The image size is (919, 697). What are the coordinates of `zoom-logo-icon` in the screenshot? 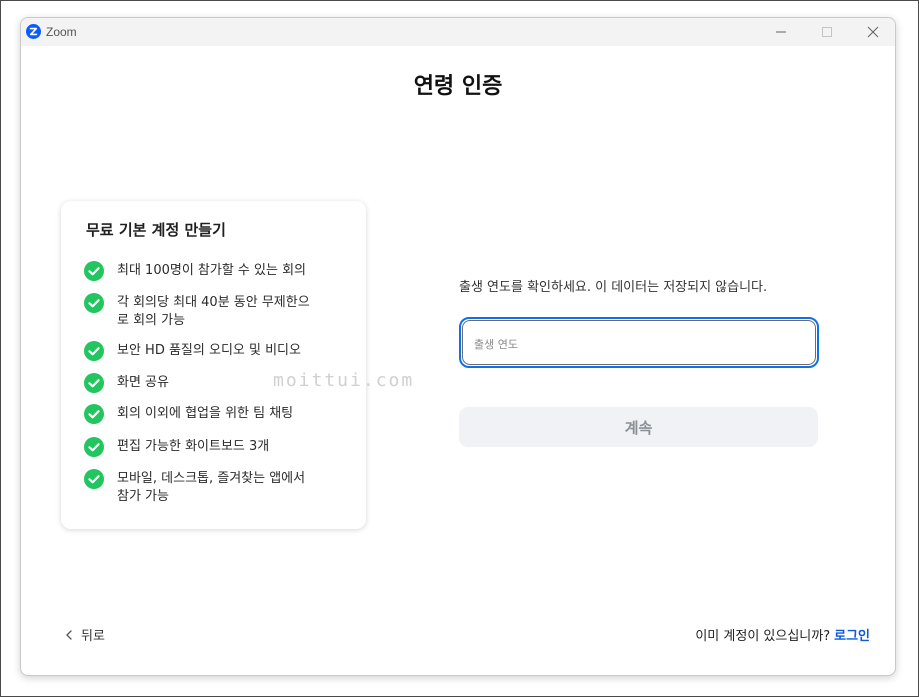 It's located at (33, 31).